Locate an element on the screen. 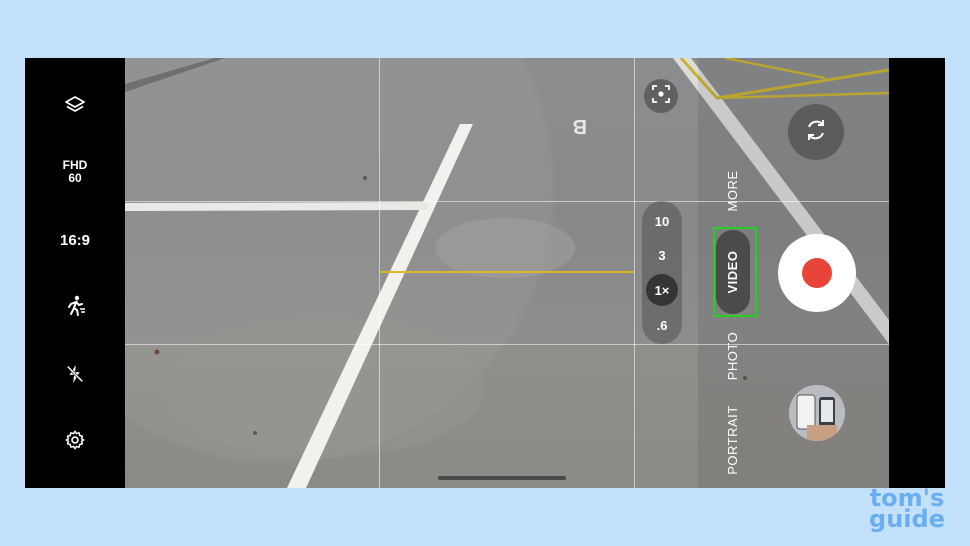  zoom-option-1x: 1× is located at coordinates (662, 290).